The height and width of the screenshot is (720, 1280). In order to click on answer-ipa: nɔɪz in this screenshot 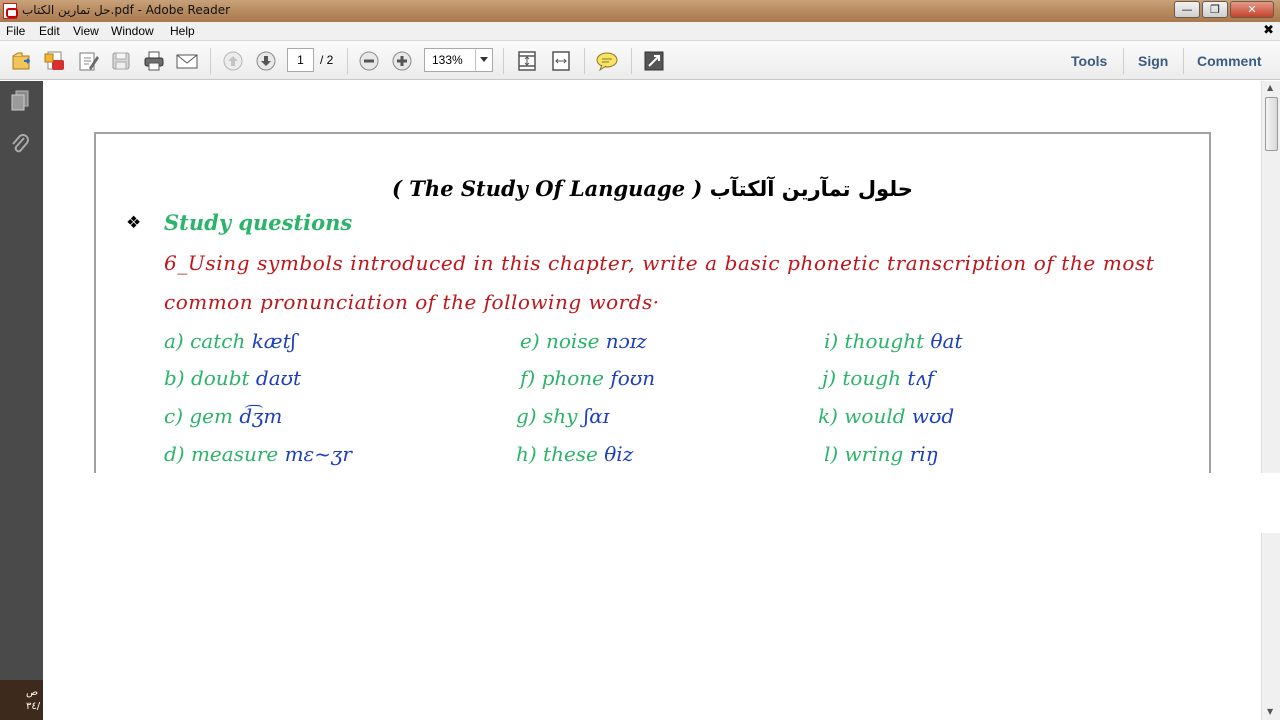, I will do `click(626, 341)`.